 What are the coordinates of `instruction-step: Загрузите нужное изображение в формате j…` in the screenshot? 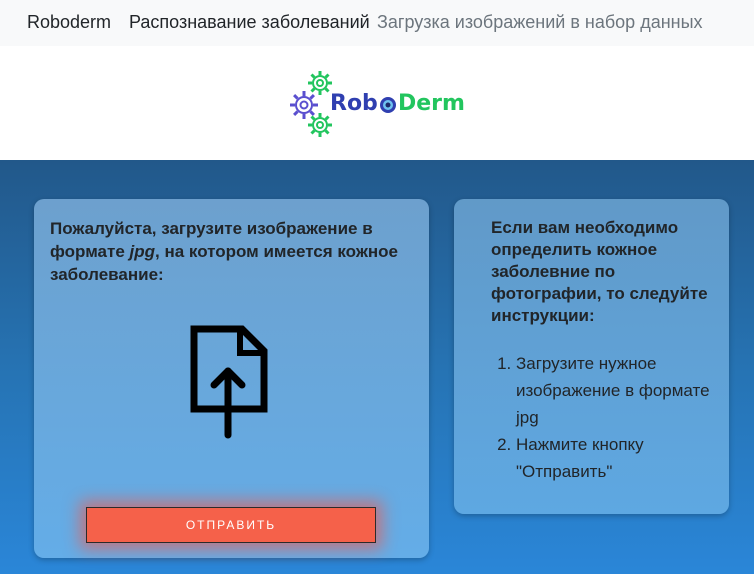 It's located at (616, 390).